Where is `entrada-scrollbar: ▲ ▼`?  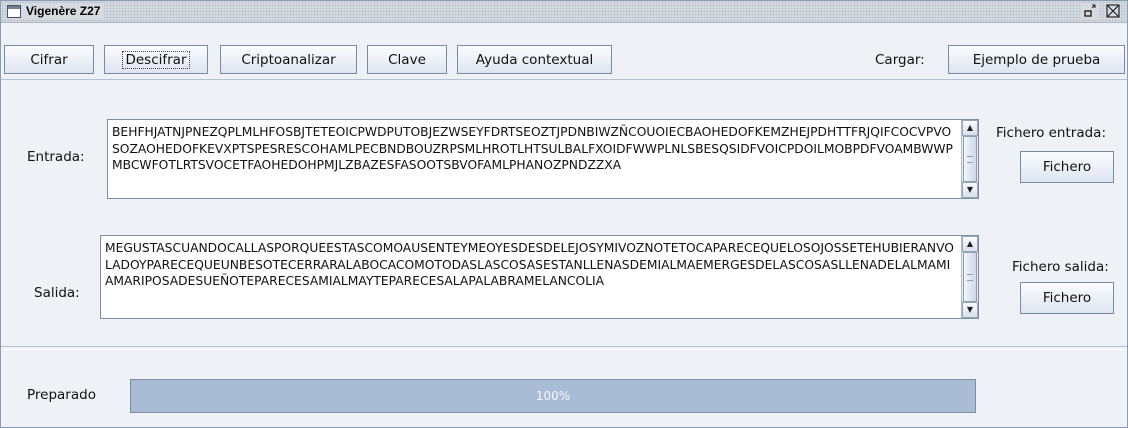 entrada-scrollbar: ▲ ▼ is located at coordinates (969, 159).